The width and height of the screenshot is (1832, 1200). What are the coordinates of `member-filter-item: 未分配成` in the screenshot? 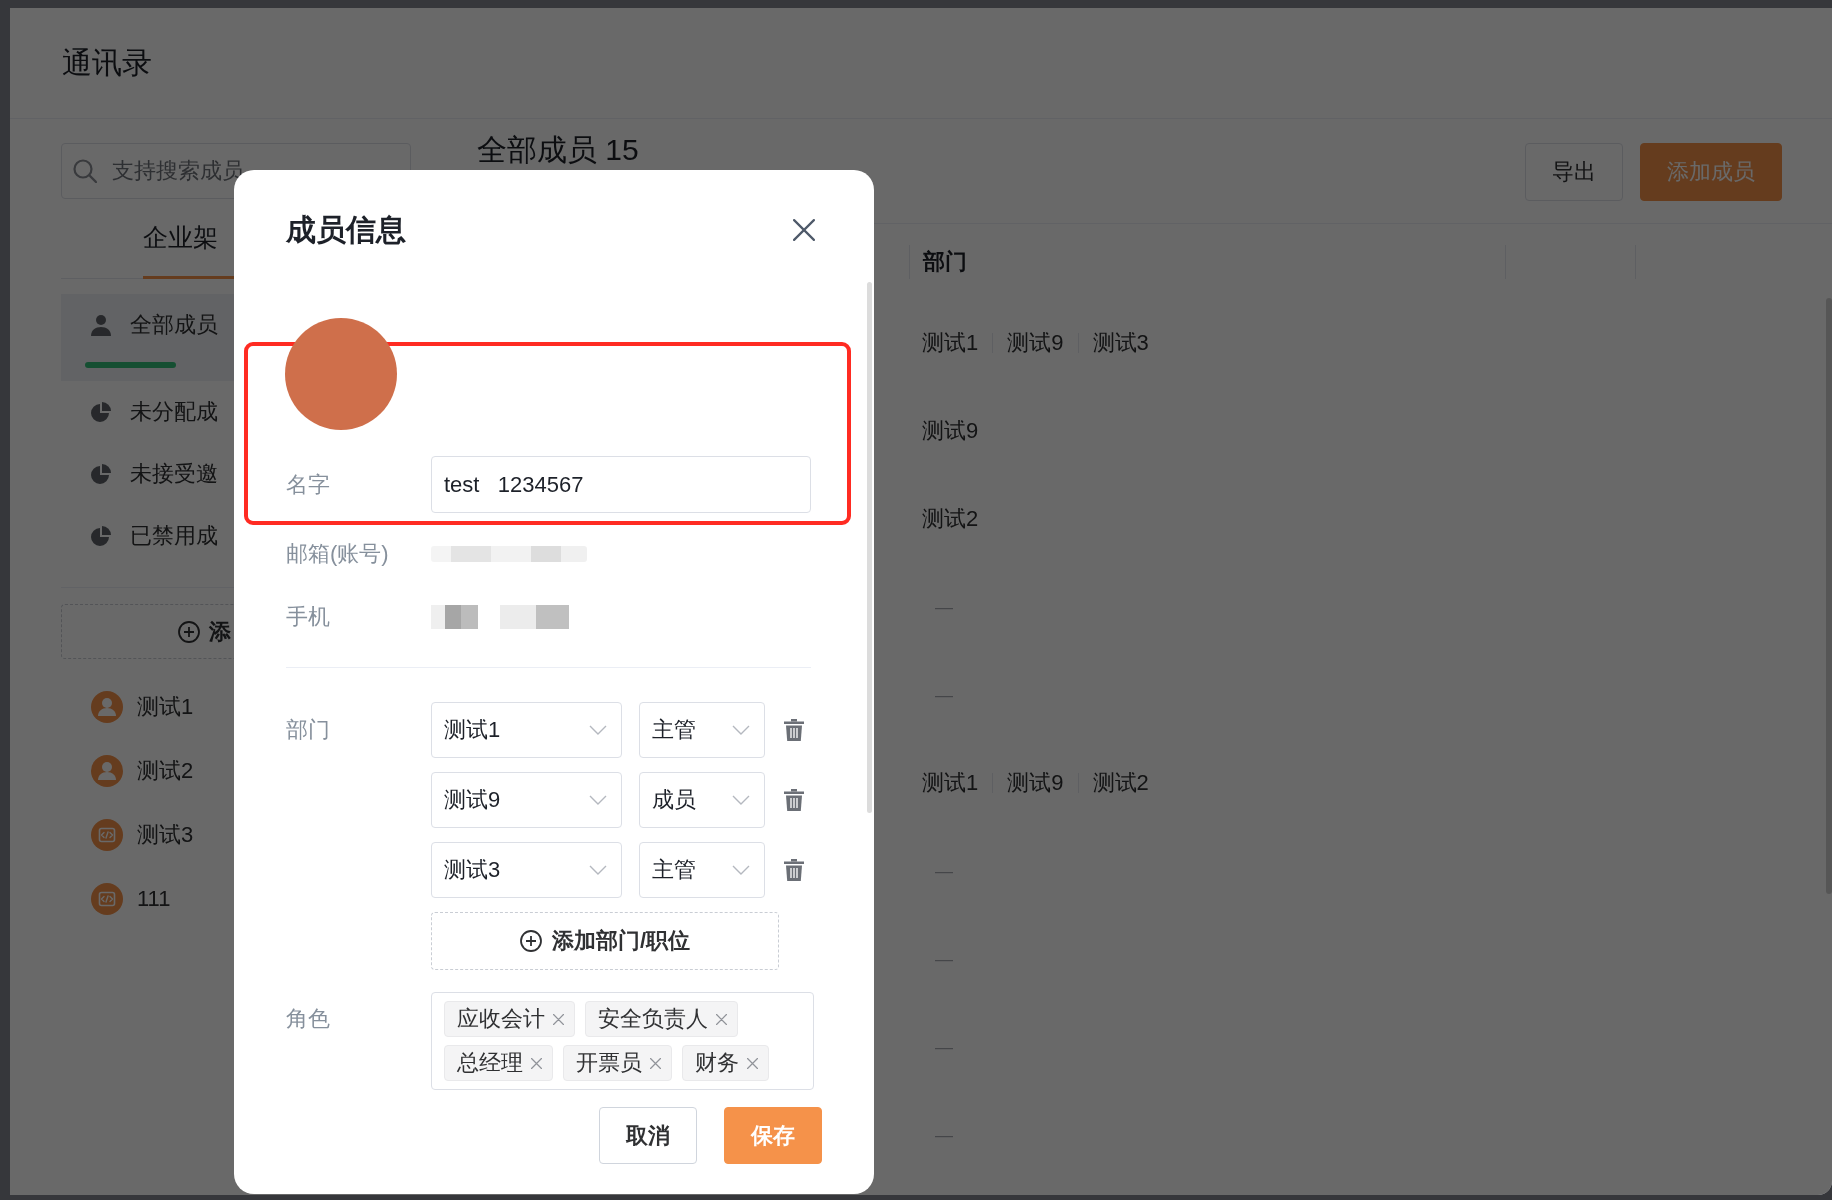 It's located at (148, 412).